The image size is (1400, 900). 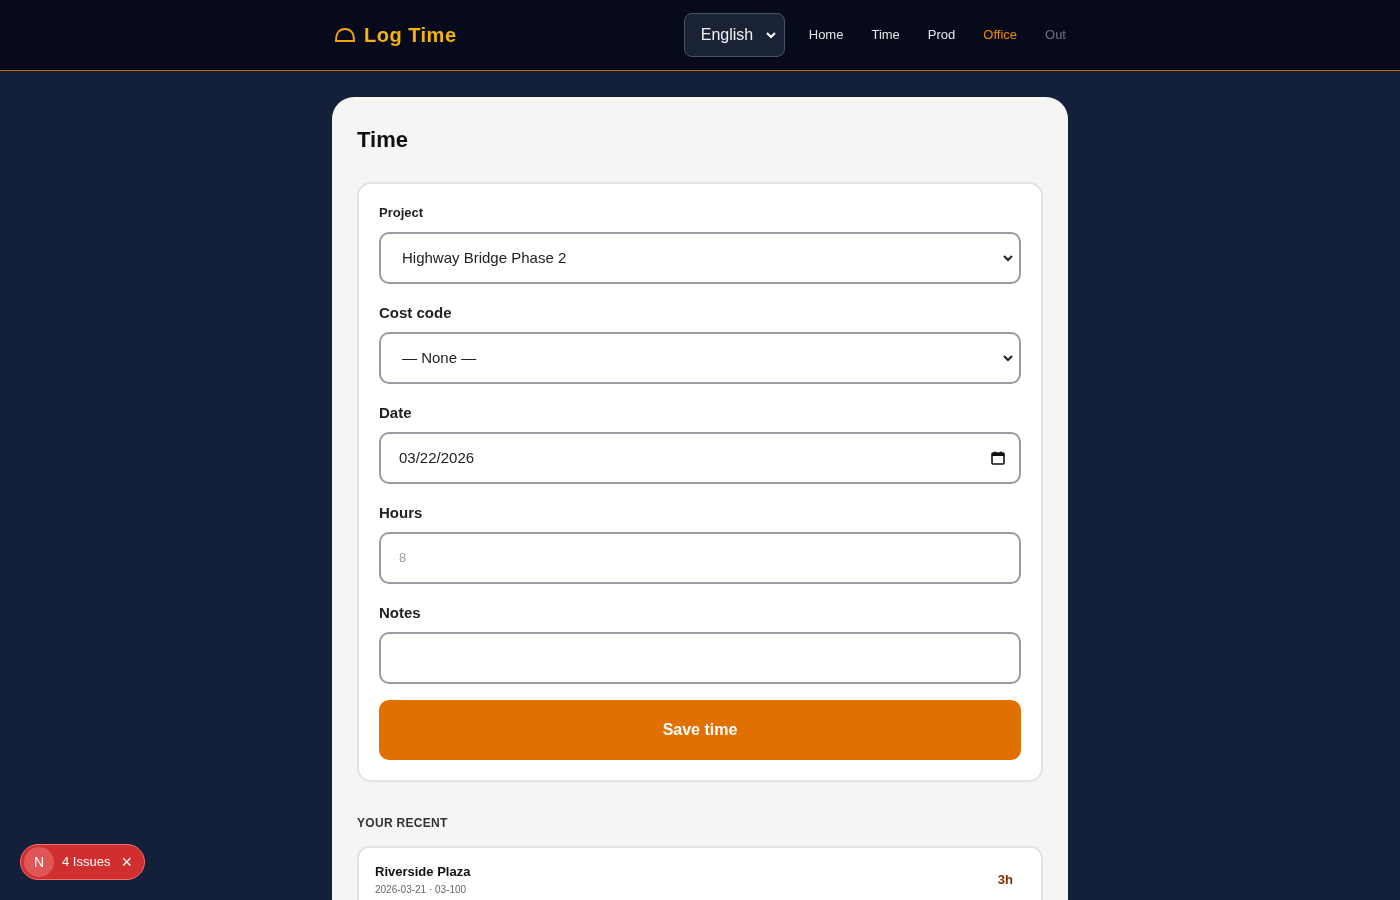 I want to click on field-label: Date, so click(x=396, y=413).